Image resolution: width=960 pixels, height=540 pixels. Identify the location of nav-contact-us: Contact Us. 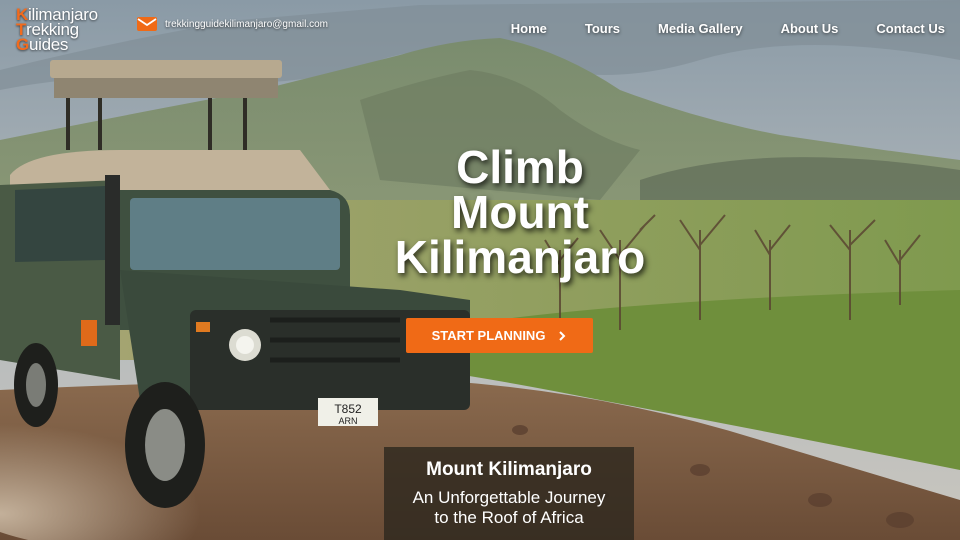
(910, 28).